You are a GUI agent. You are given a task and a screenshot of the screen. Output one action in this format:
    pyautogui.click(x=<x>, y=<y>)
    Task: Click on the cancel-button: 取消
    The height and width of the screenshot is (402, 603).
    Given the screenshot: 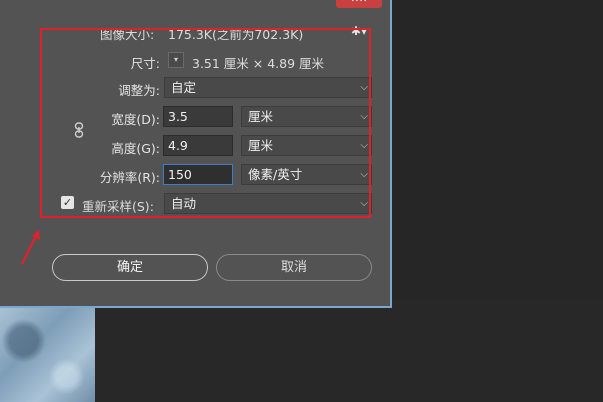 What is the action you would take?
    pyautogui.click(x=294, y=267)
    